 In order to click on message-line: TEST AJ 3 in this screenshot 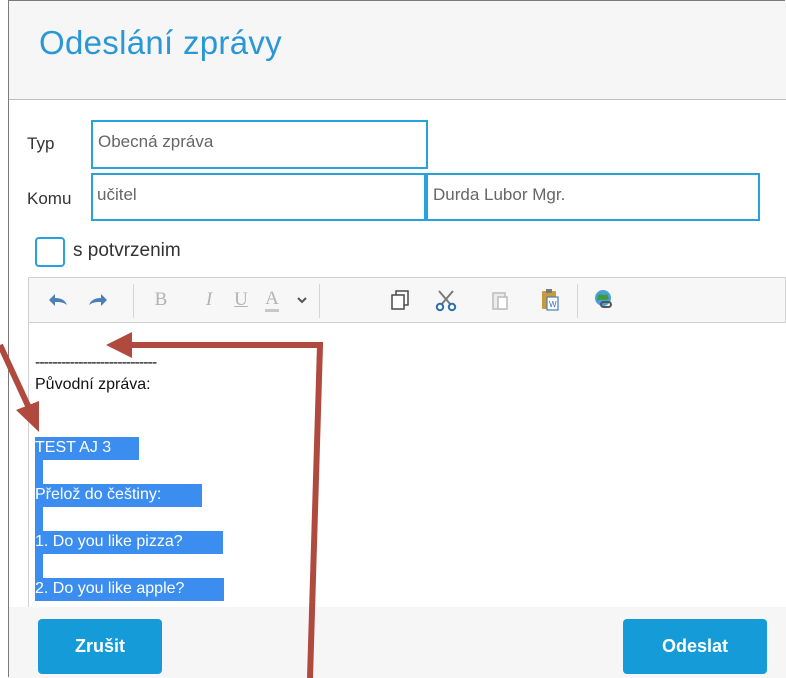, I will do `click(73, 447)`.